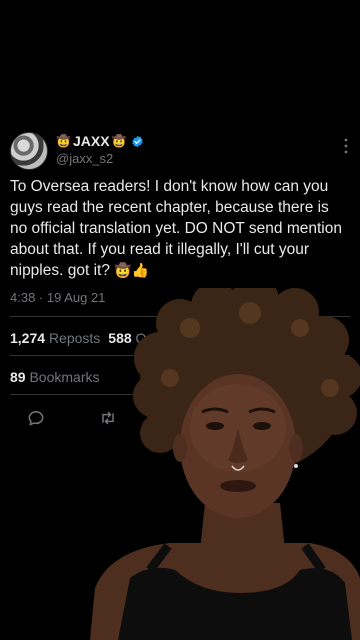  I want to click on author-name-row: 🤠 JAXX 🤠, so click(100, 141).